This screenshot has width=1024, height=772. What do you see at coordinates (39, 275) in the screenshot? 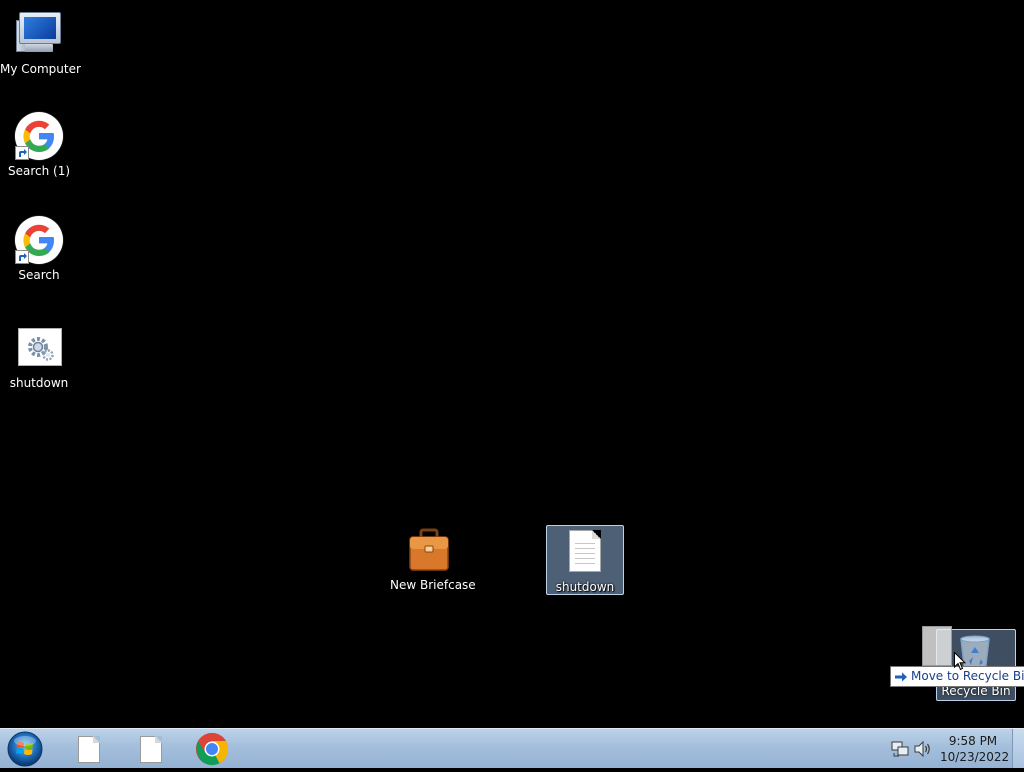
I see `desktop-icon-label: Search` at bounding box center [39, 275].